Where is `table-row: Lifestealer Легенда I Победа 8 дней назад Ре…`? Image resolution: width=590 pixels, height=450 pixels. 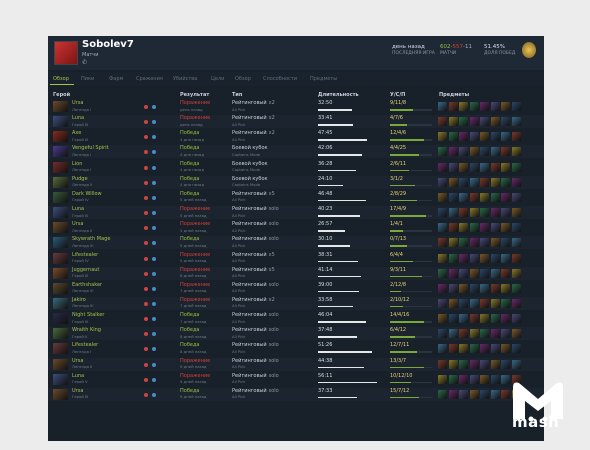
table-row: Lifestealer Легенда I Победа 8 дней назад Ре… is located at coordinates (296, 348).